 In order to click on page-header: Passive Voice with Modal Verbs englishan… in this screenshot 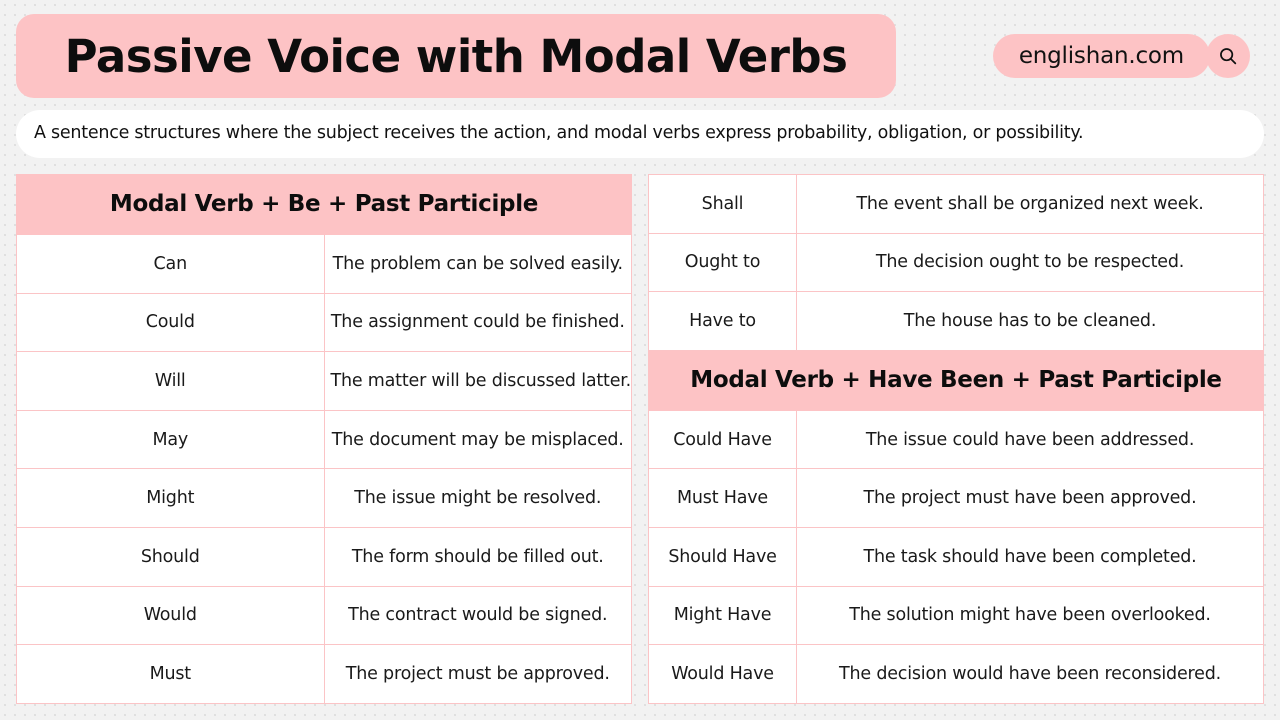, I will do `click(640, 56)`.